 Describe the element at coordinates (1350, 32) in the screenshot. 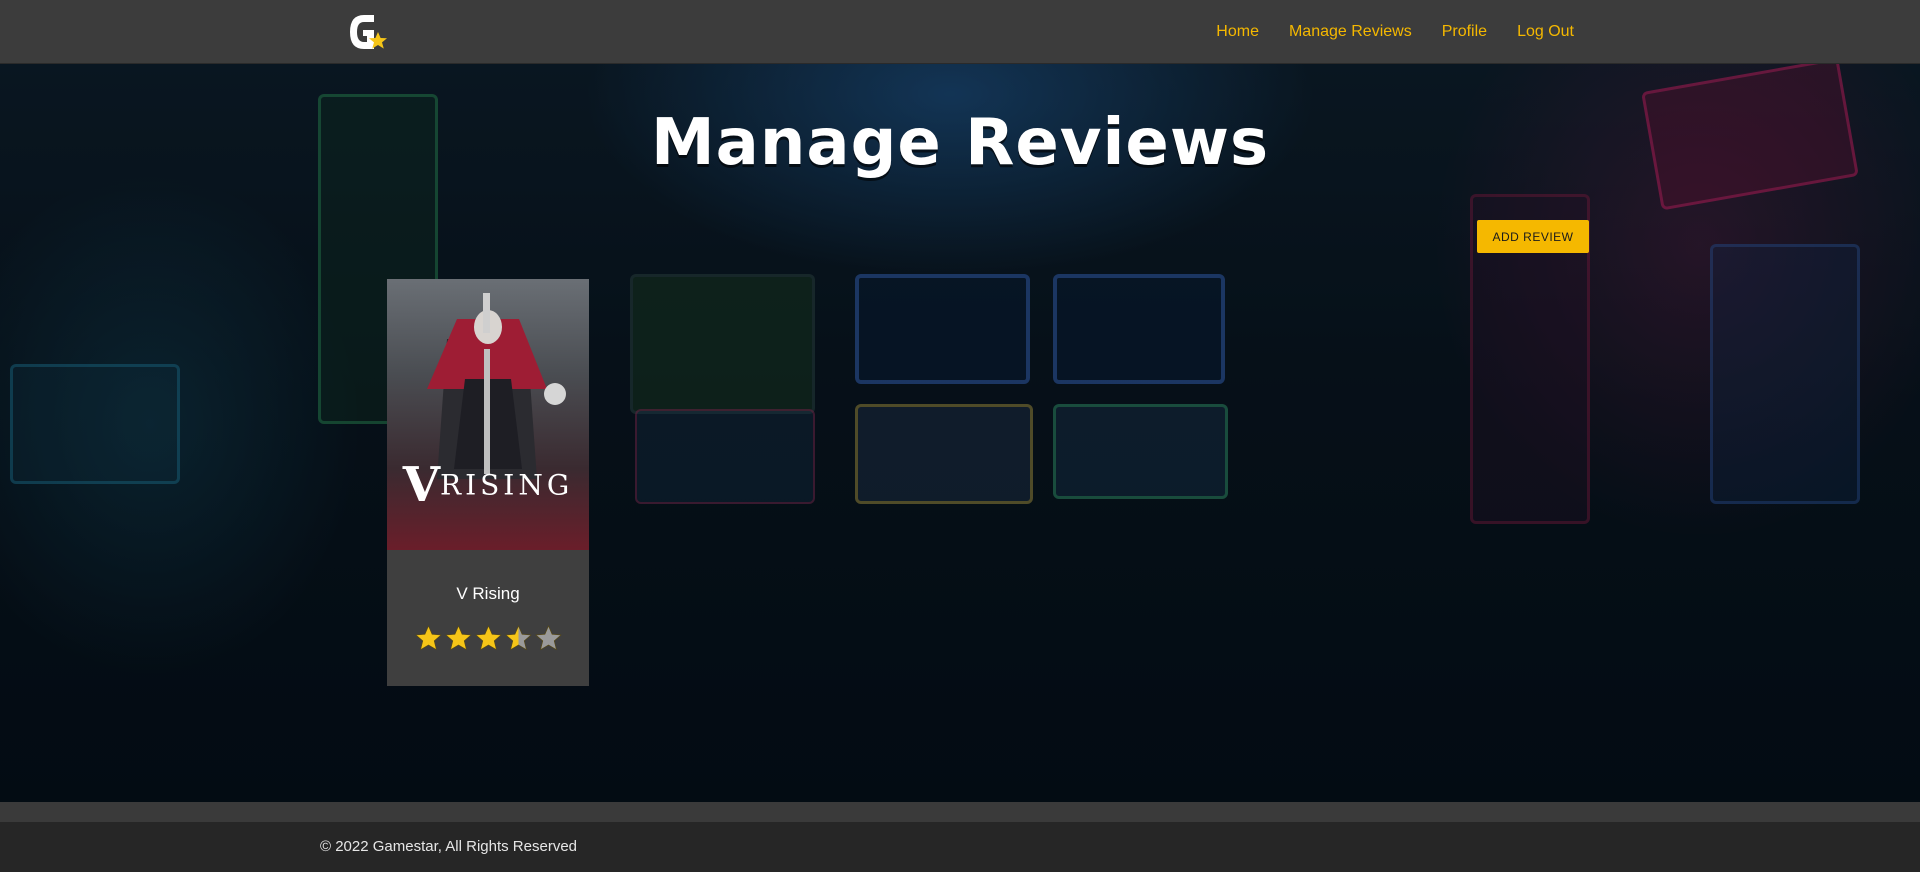

I see `nav-link-manage-reviews: Manage Reviews` at that location.